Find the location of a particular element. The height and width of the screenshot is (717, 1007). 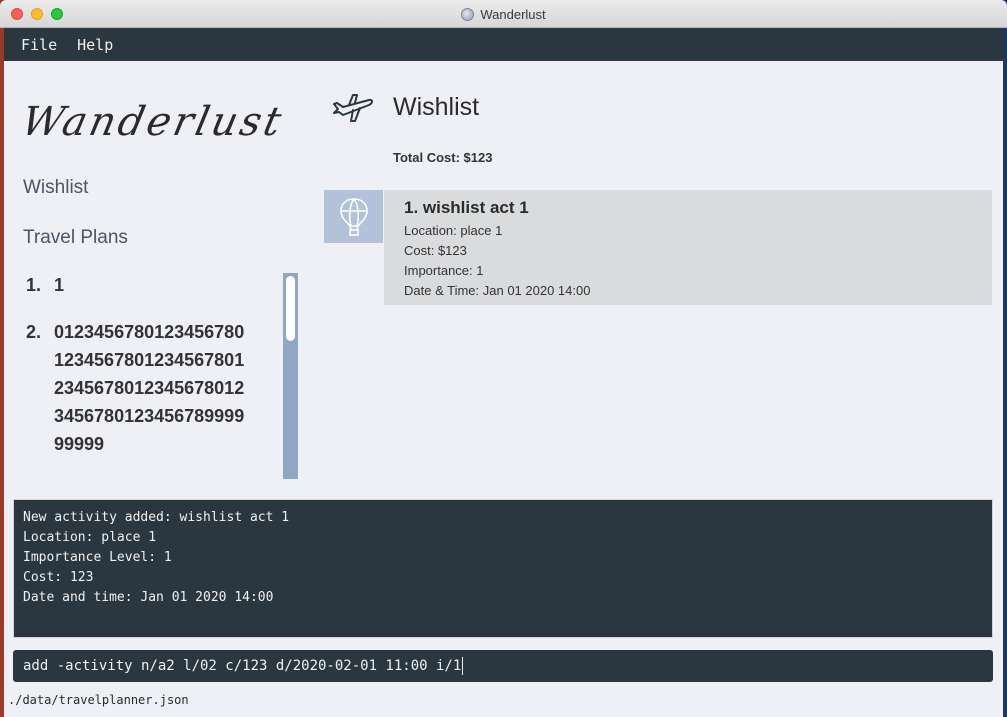

activity-icon-box is located at coordinates (353, 216).